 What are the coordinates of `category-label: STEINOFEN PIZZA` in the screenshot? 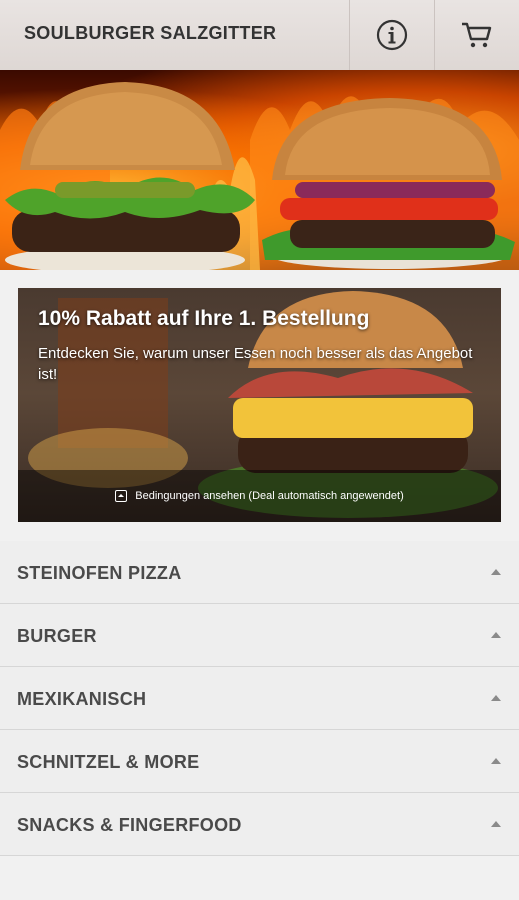 It's located at (99, 573).